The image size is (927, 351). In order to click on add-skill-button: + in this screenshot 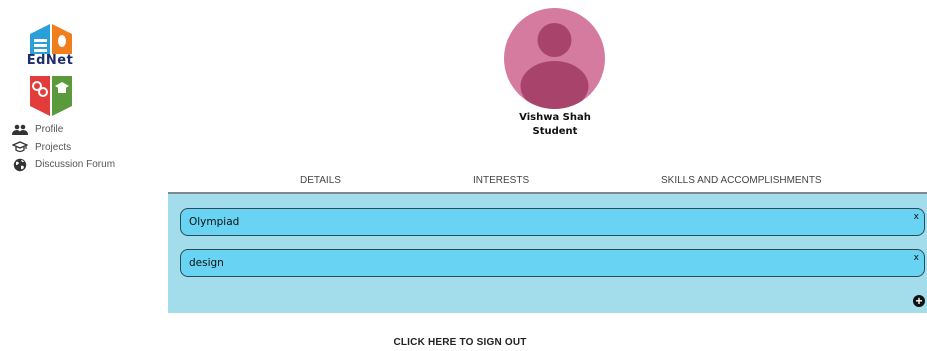, I will do `click(919, 301)`.